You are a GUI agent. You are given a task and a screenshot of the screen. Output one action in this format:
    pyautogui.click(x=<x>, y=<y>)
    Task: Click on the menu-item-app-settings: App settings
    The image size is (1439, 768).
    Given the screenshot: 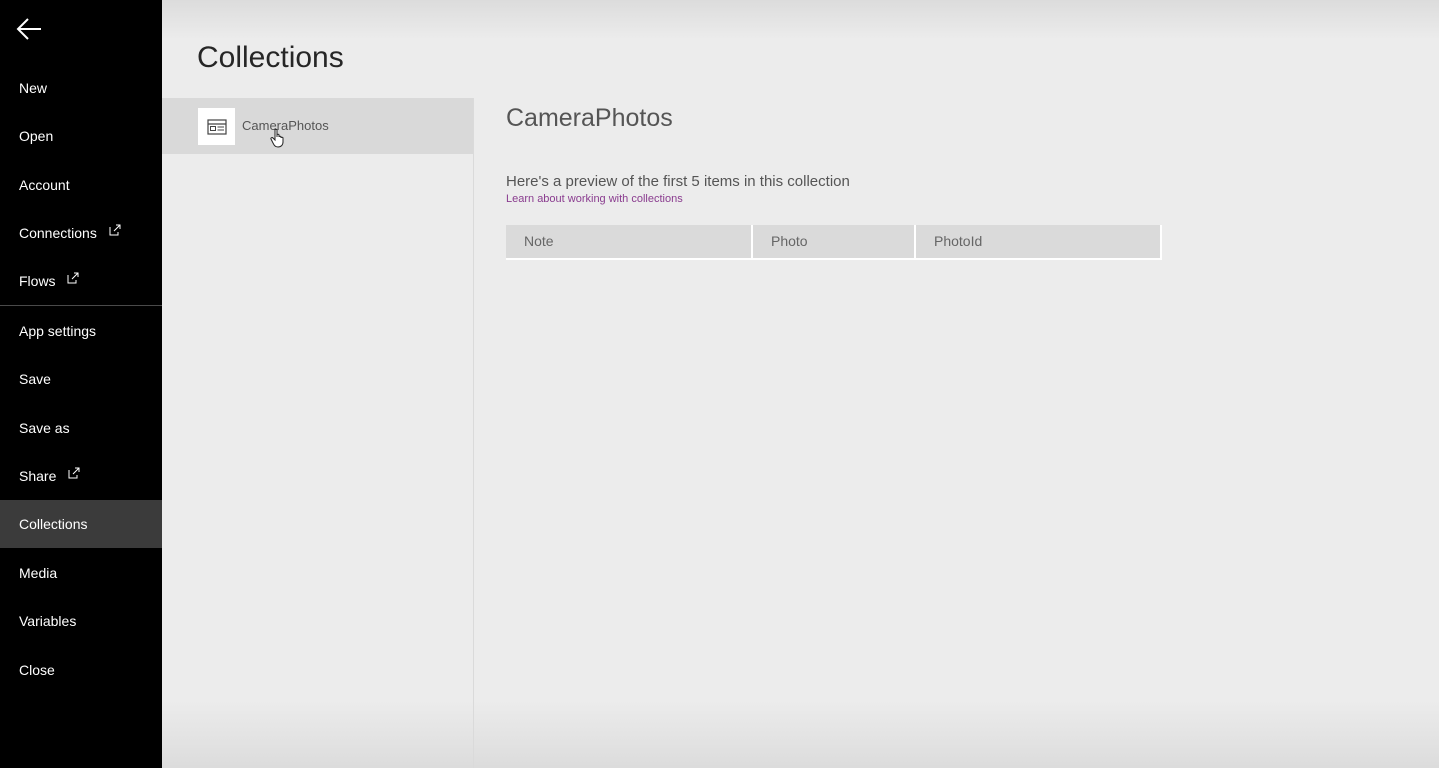 What is the action you would take?
    pyautogui.click(x=81, y=331)
    